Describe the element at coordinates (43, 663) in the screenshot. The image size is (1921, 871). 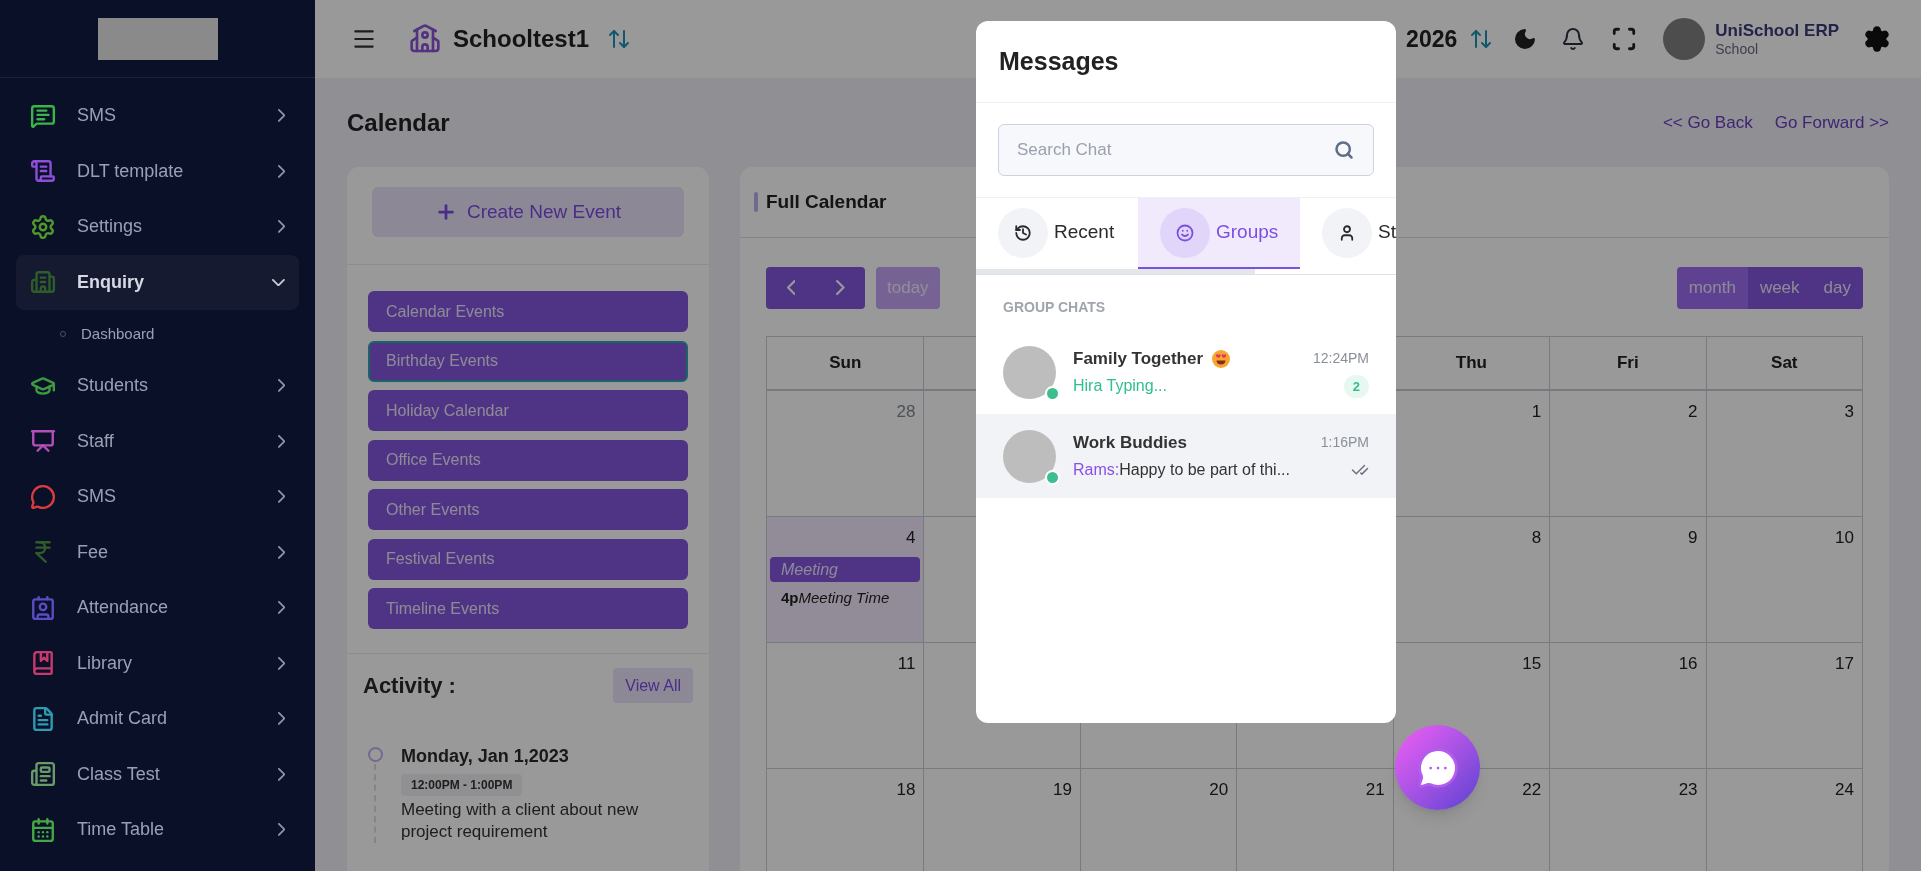
I see `book-icon` at that location.